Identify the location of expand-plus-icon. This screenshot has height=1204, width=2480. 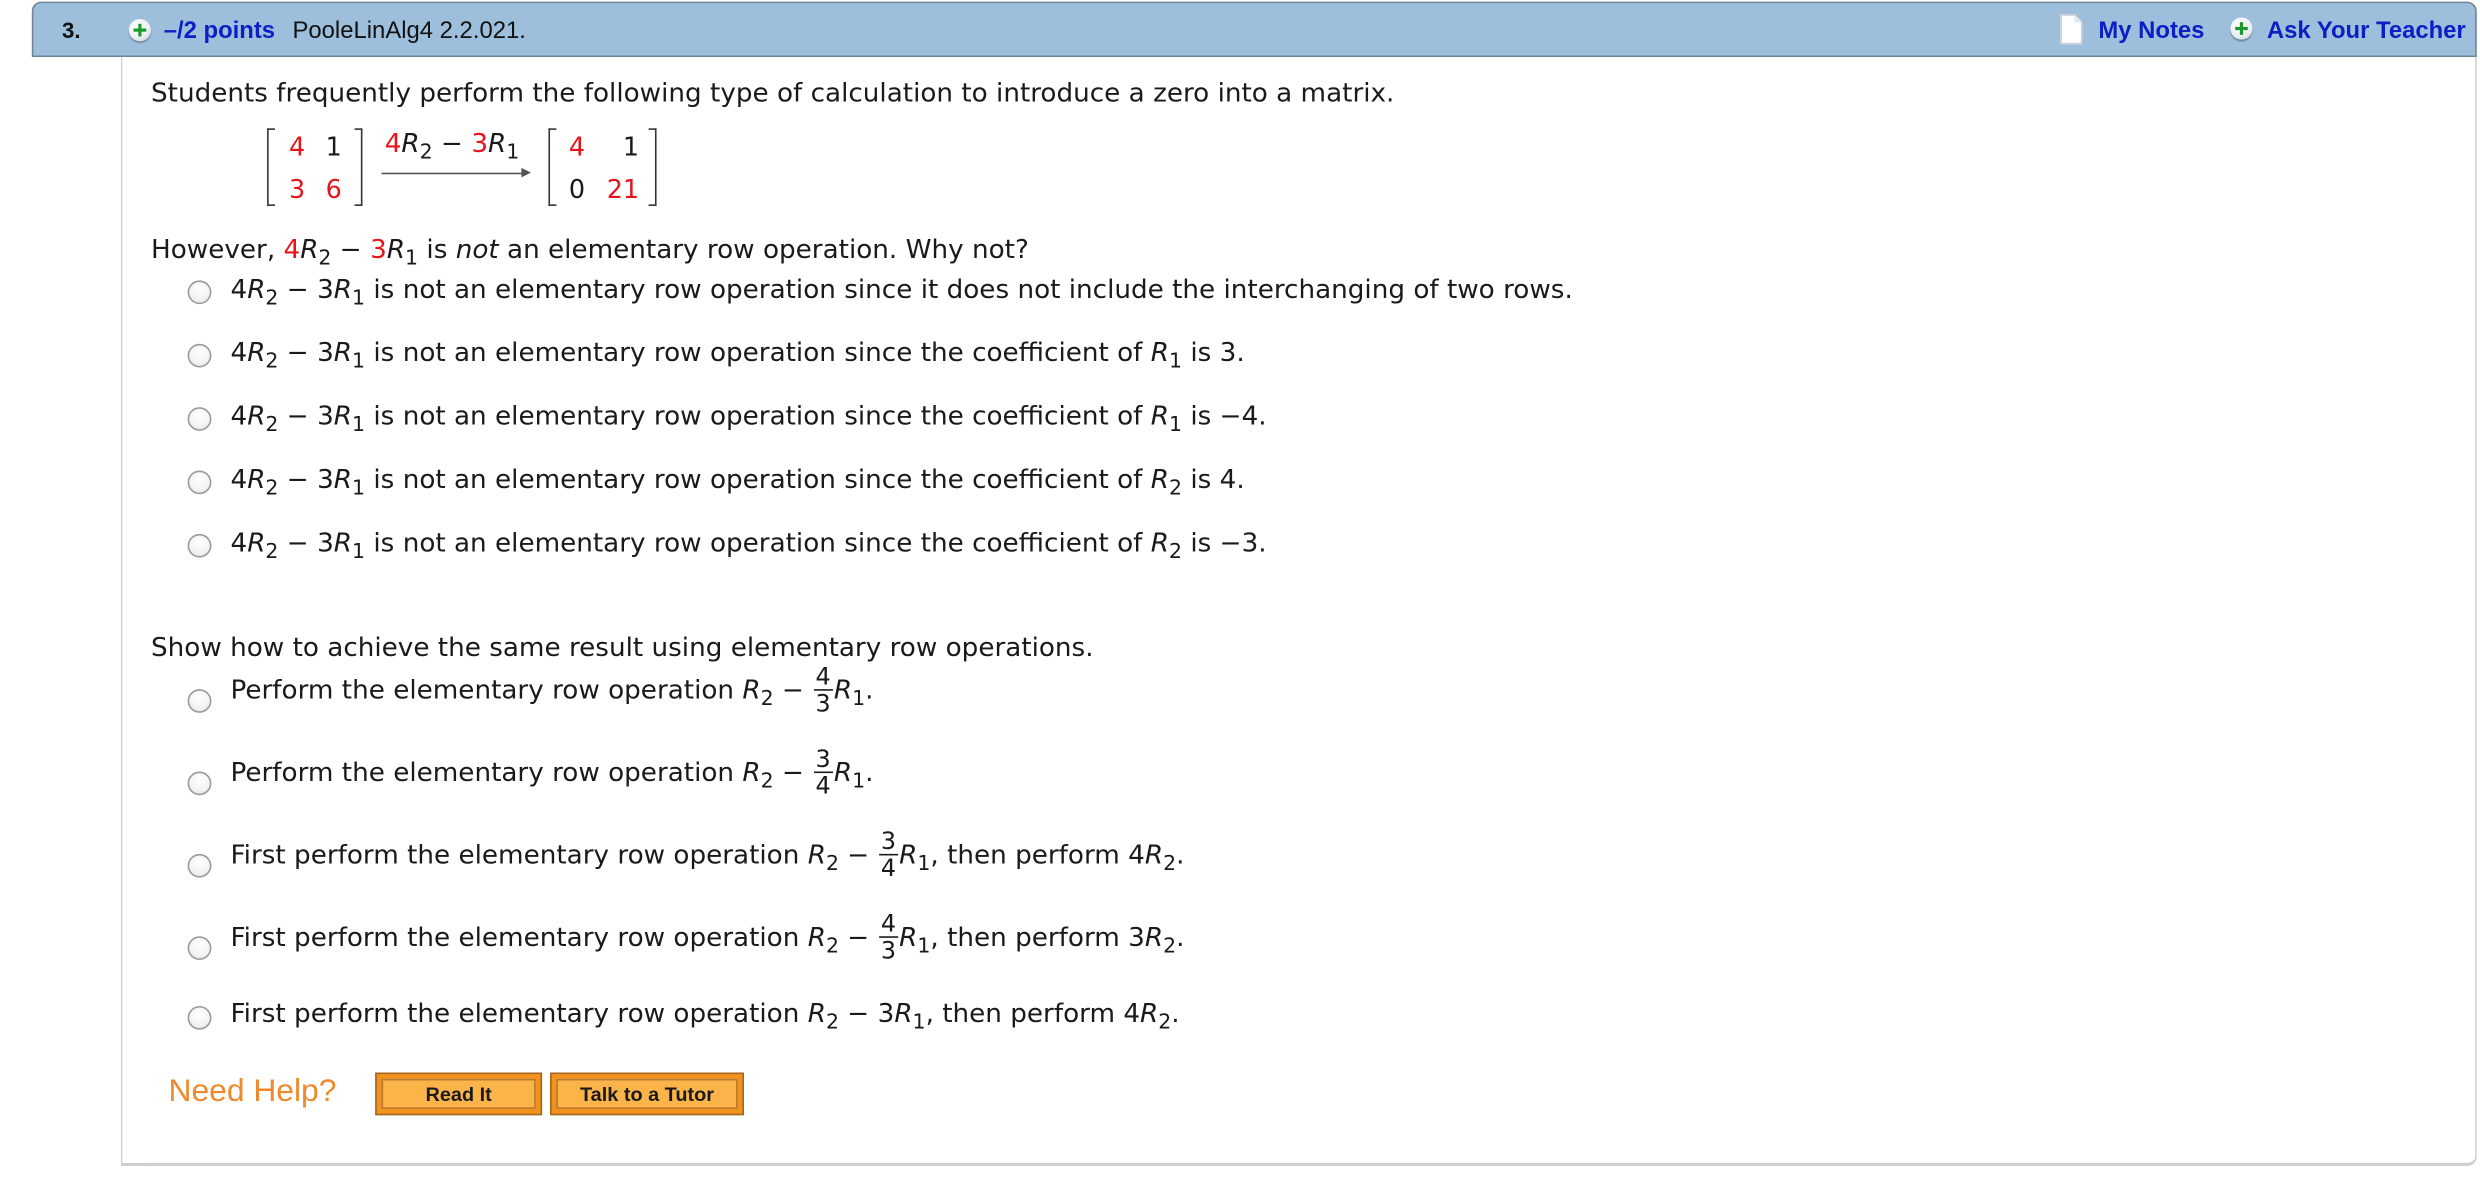
(140, 30).